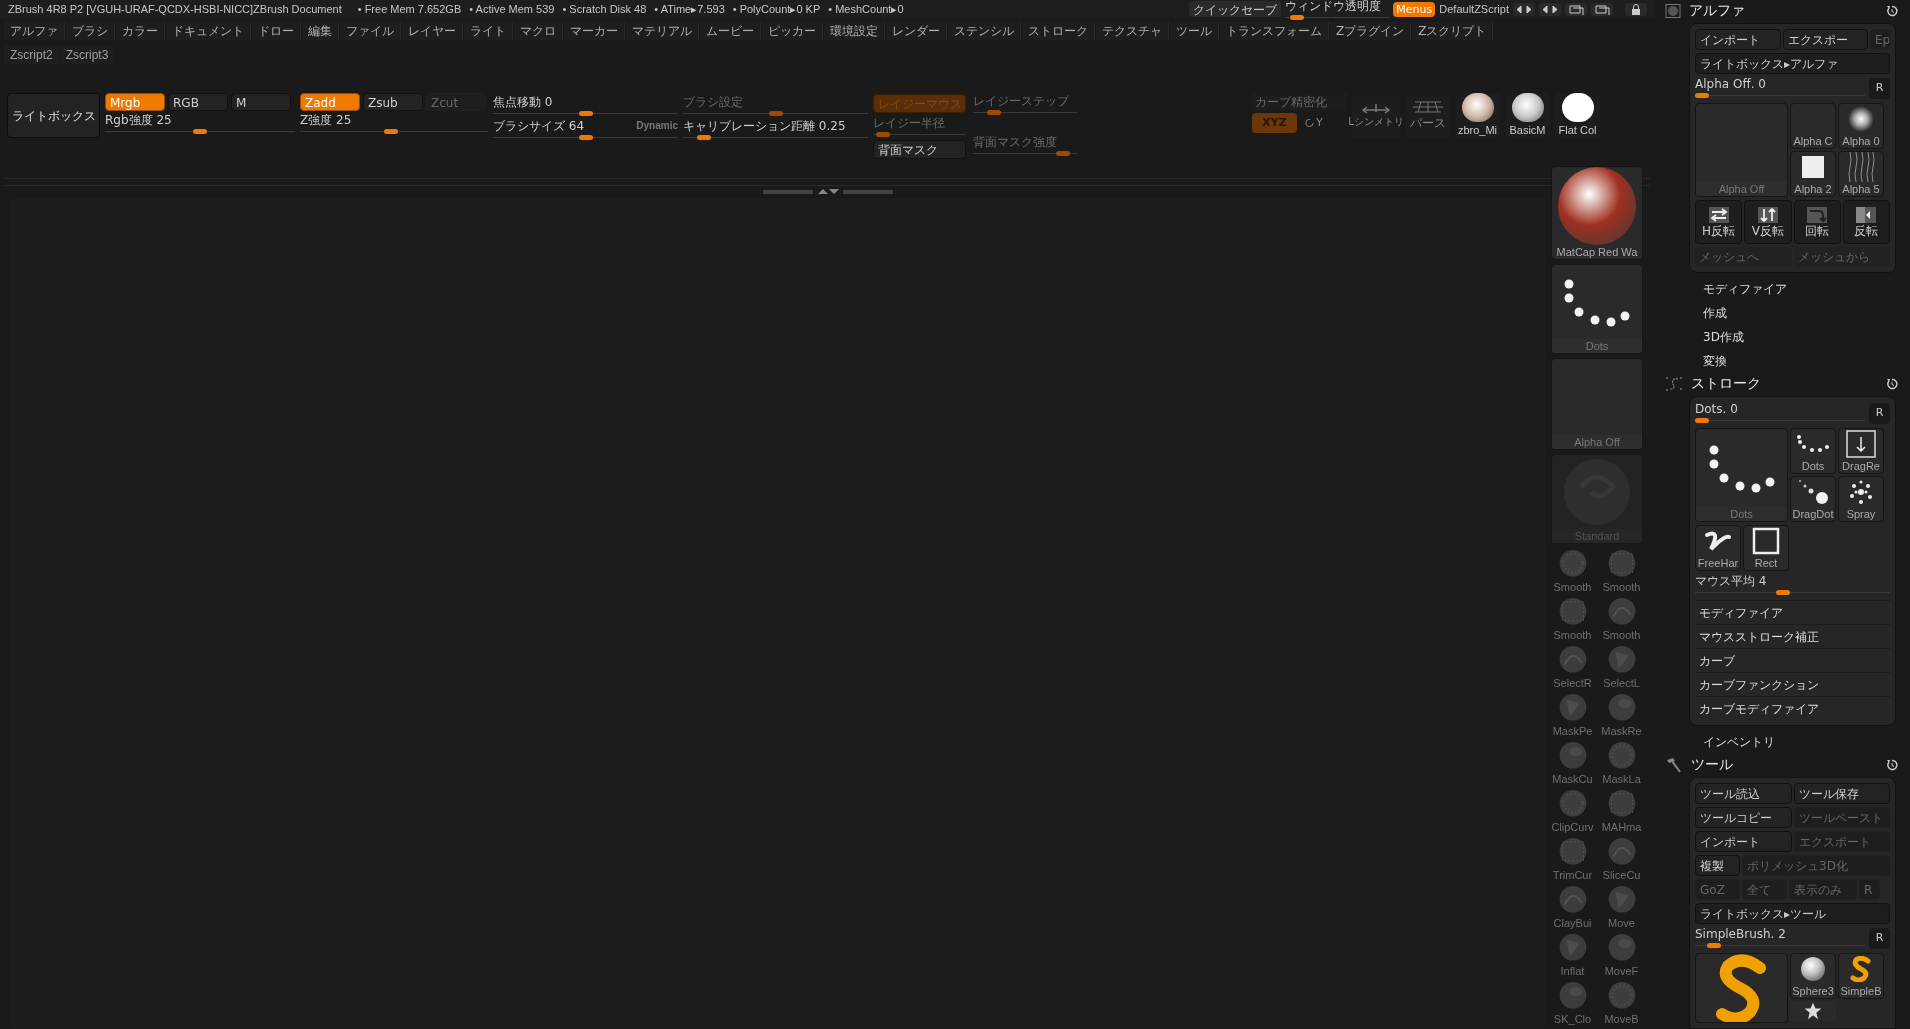 Image resolution: width=1910 pixels, height=1029 pixels. I want to click on menu-item: ドロー, so click(276, 31).